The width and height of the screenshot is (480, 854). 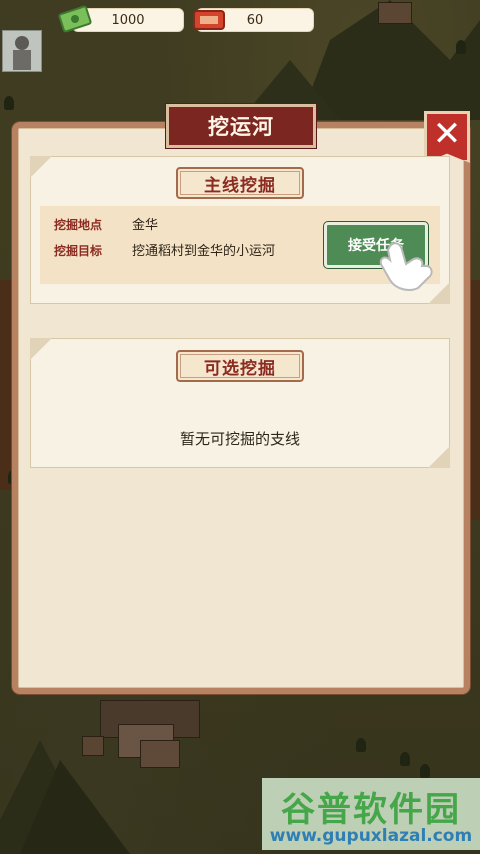 I want to click on dialog-title-plate: 挖运河, so click(x=241, y=126).